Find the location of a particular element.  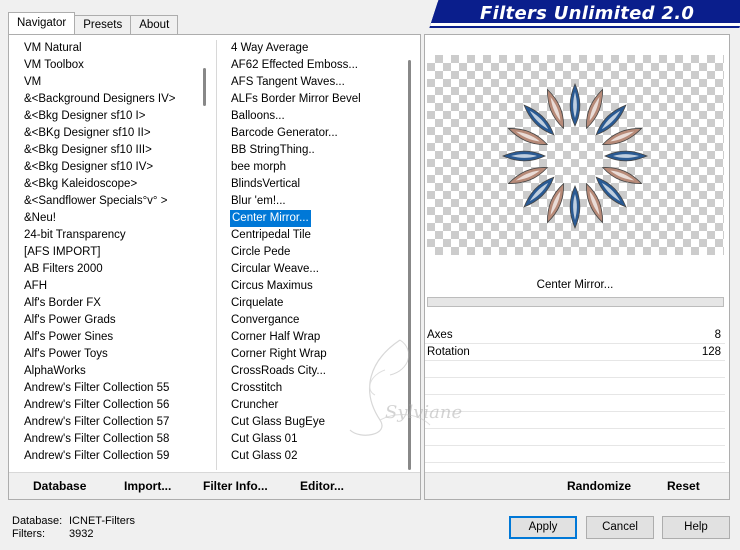

filter-item: Corner Right Wrap is located at coordinates (320, 354).